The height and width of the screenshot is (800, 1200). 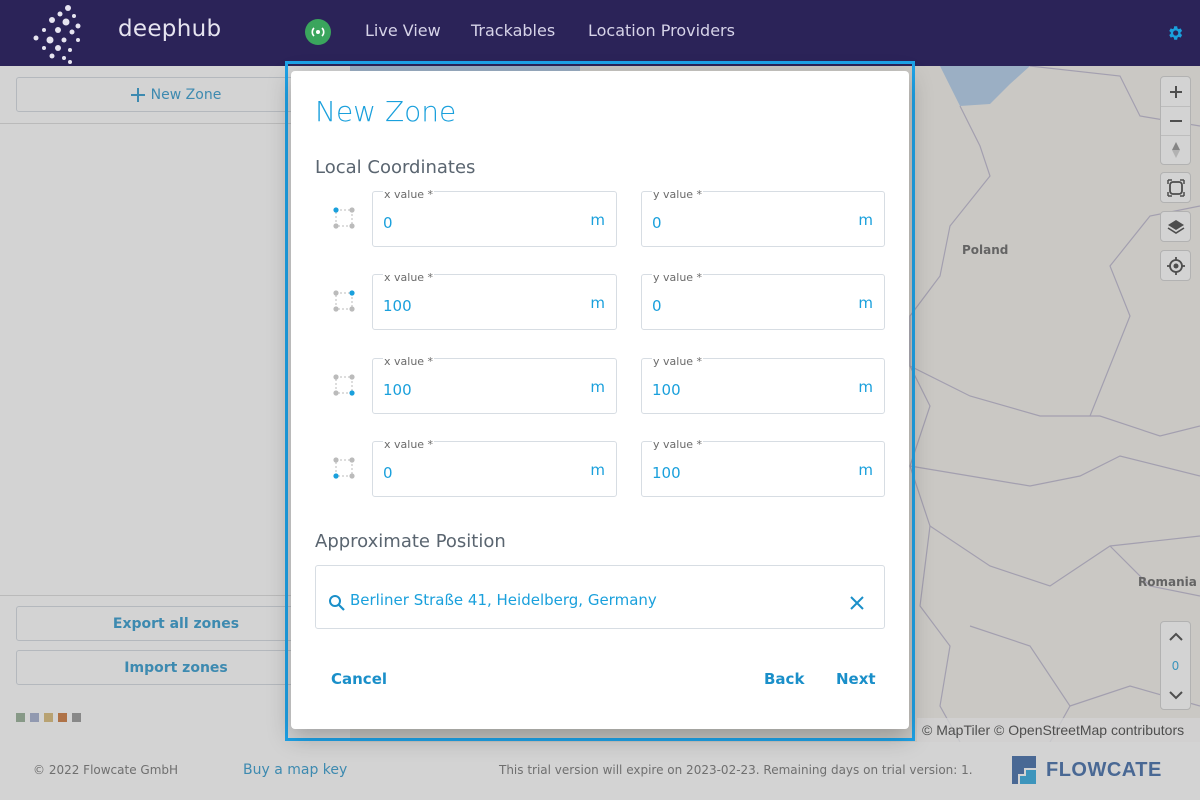 I want to click on corner-bottom-left-icon, so click(x=344, y=468).